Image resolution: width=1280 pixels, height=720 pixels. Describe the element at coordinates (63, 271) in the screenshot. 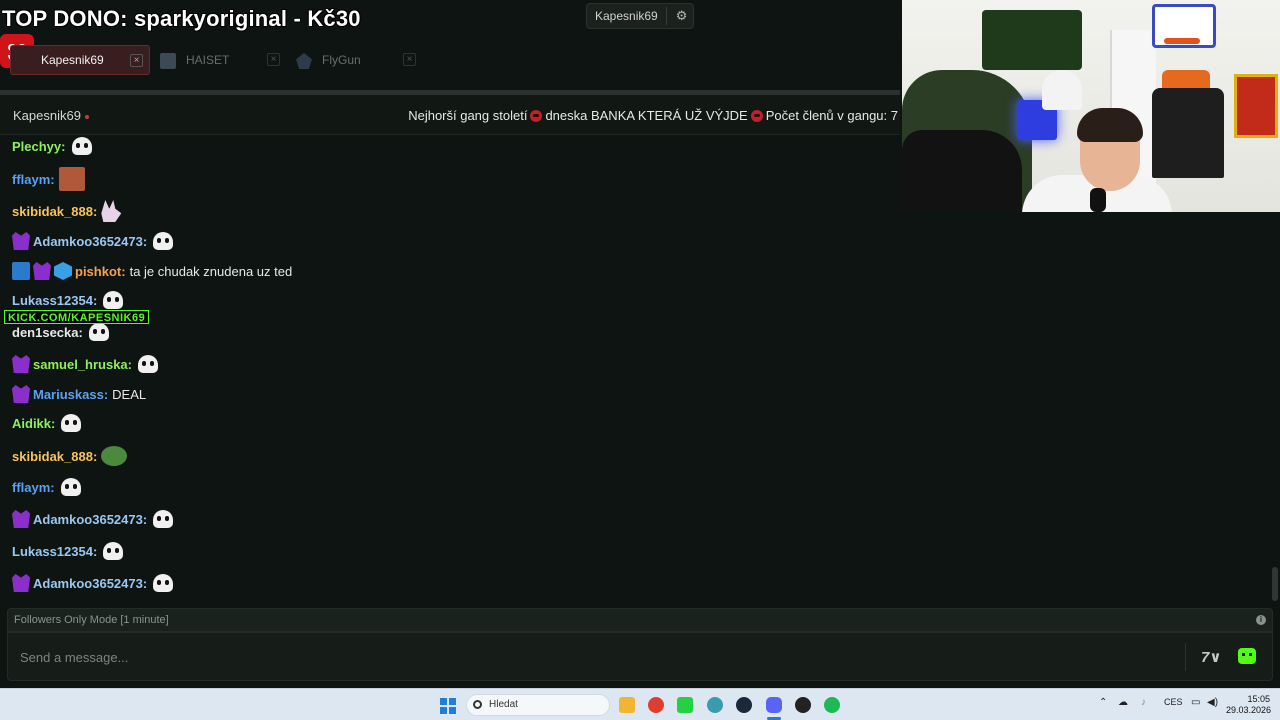

I see `cube-badge-icon` at that location.